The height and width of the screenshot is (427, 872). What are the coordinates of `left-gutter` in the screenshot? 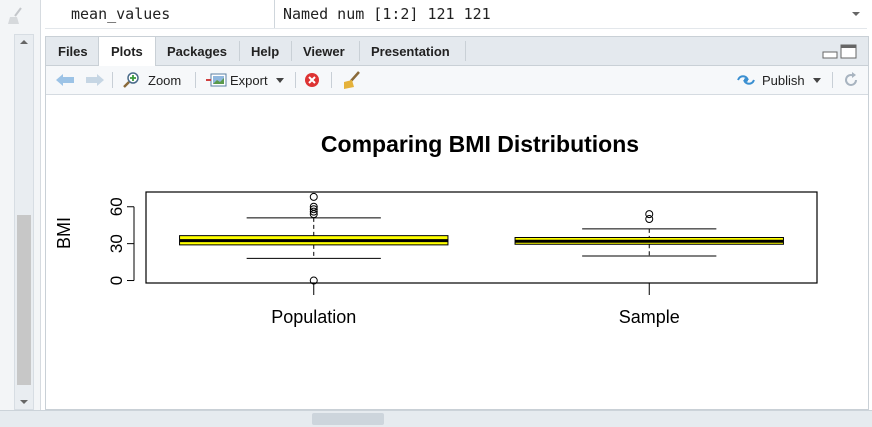 It's located at (20, 205).